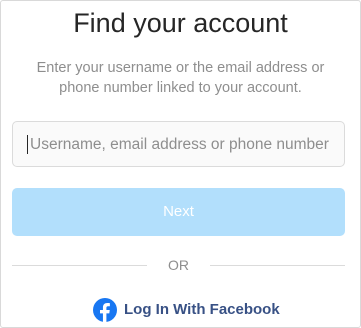 This screenshot has height=328, width=361. I want to click on identifier-field: Username, email address or phone number, so click(178, 144).